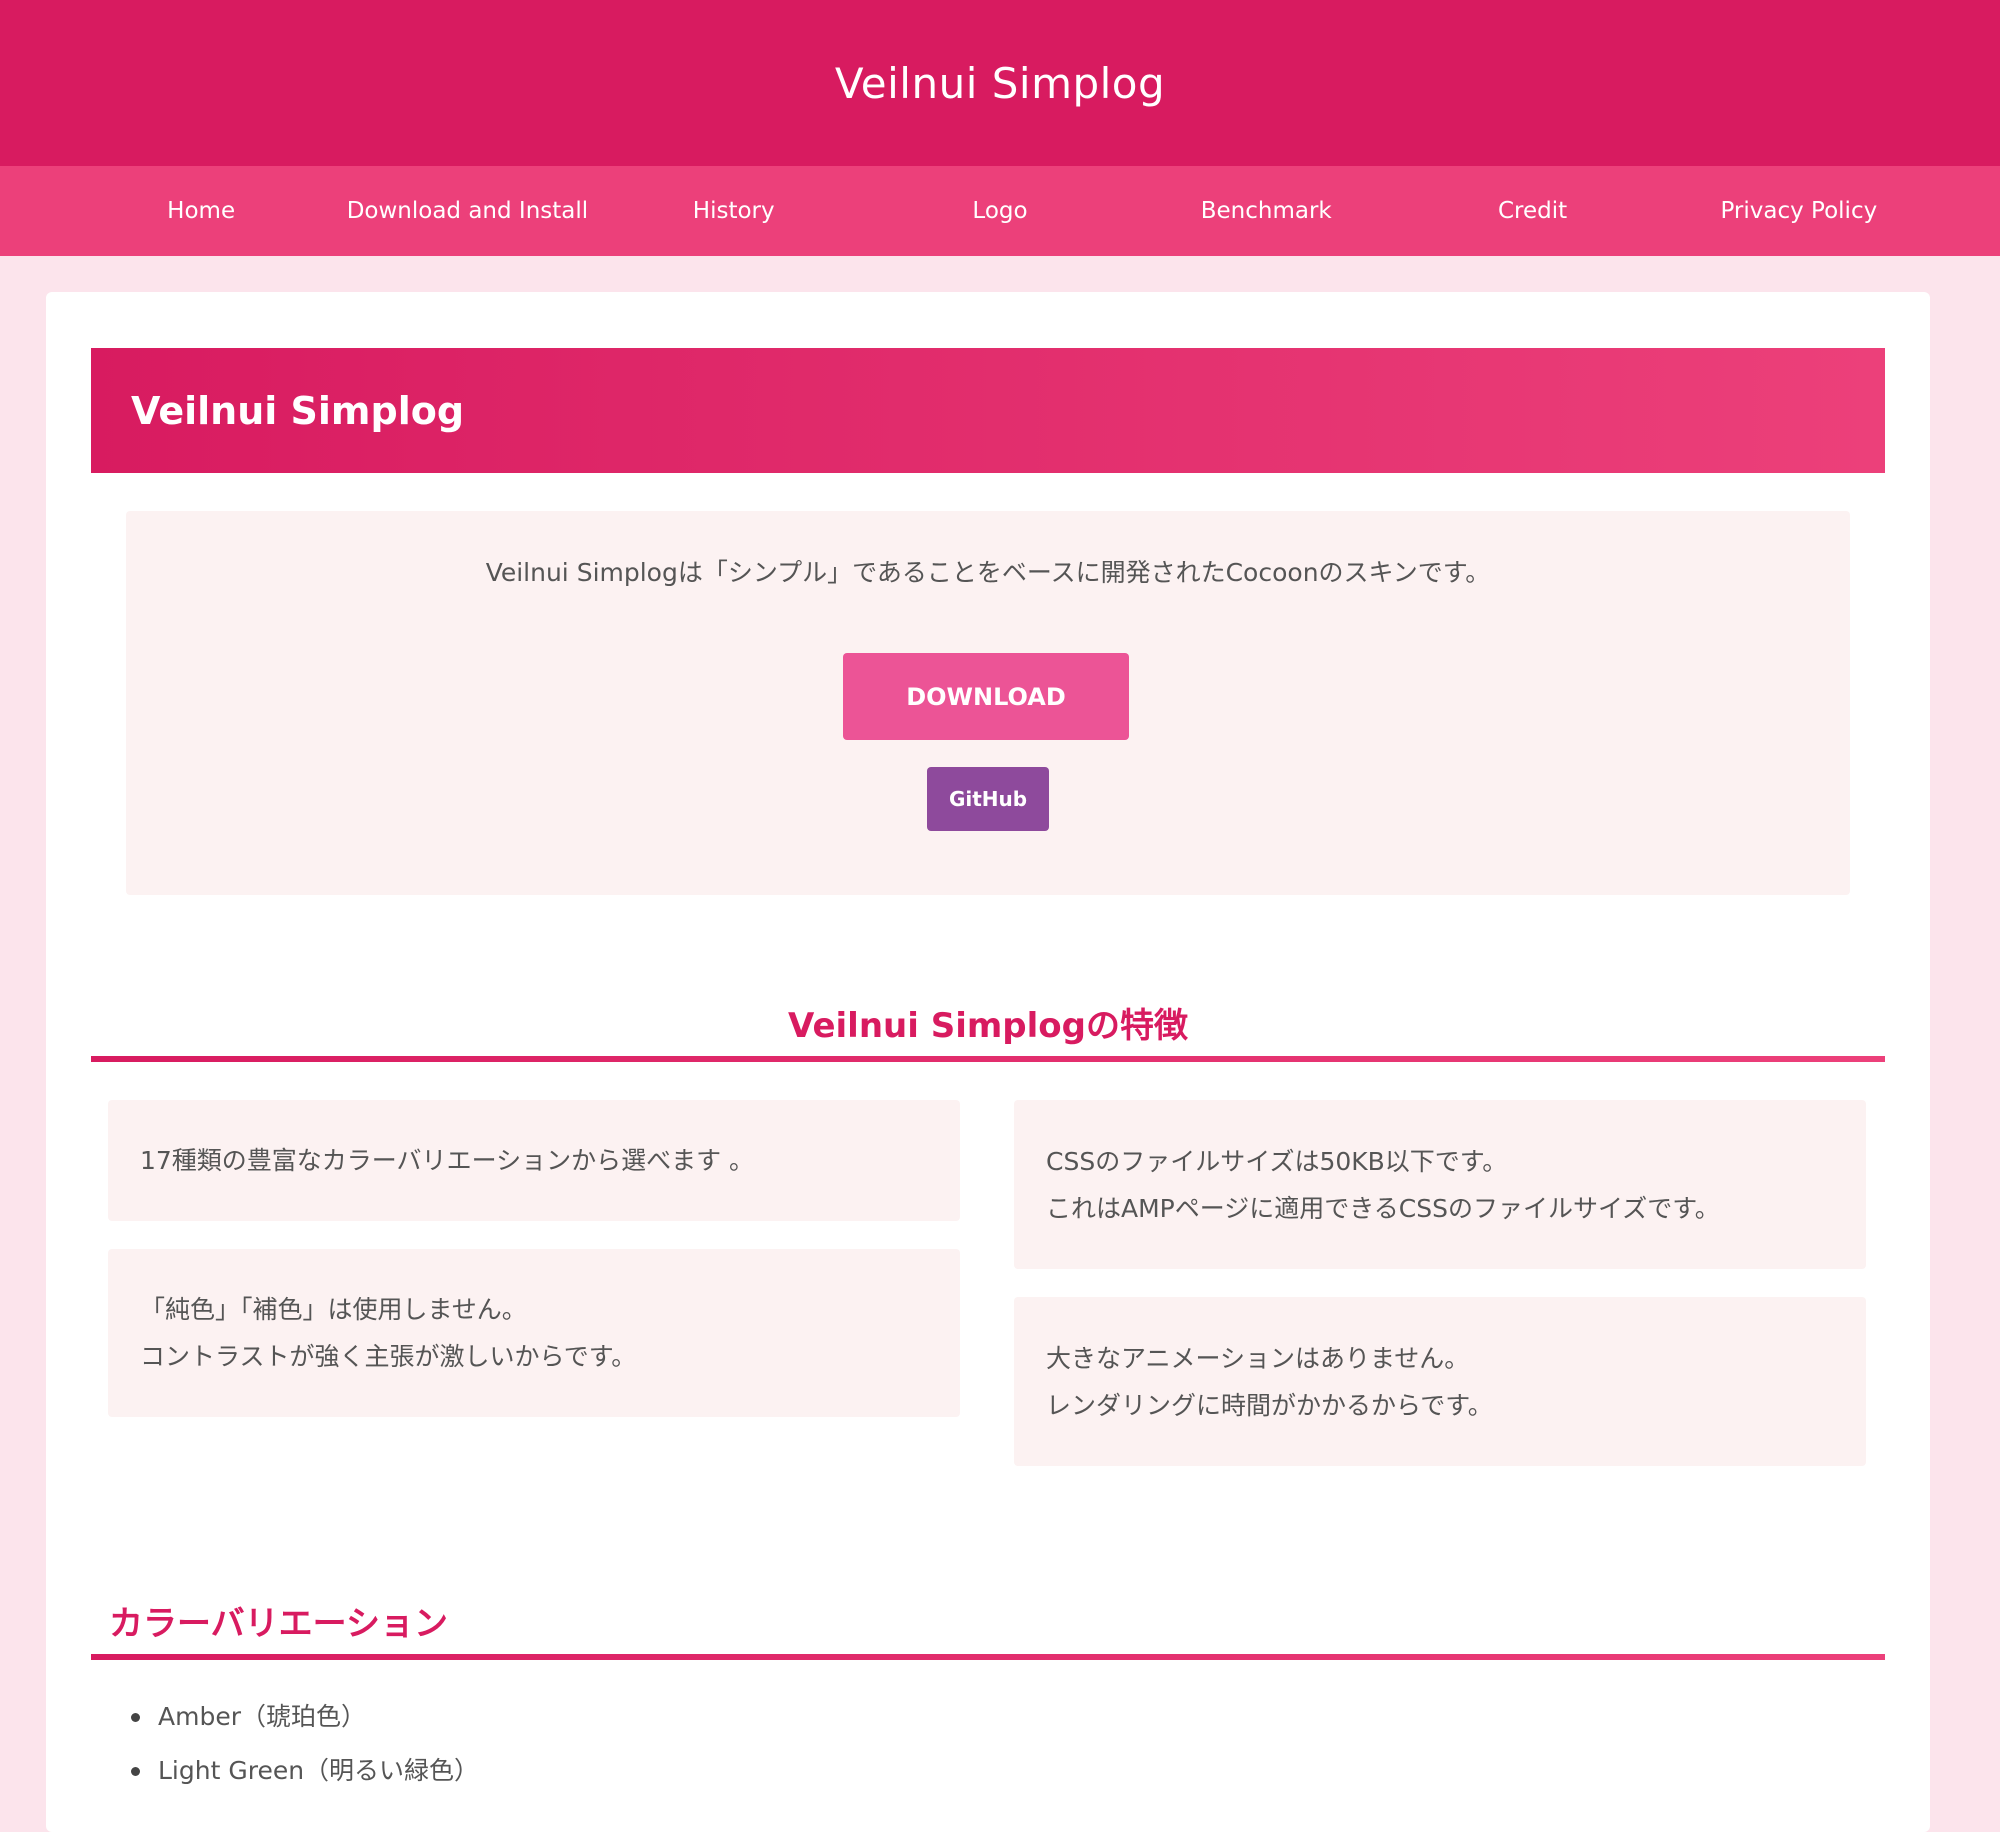 Image resolution: width=2000 pixels, height=1832 pixels. I want to click on list-item: Light Green（明るい緑色）, so click(305, 1771).